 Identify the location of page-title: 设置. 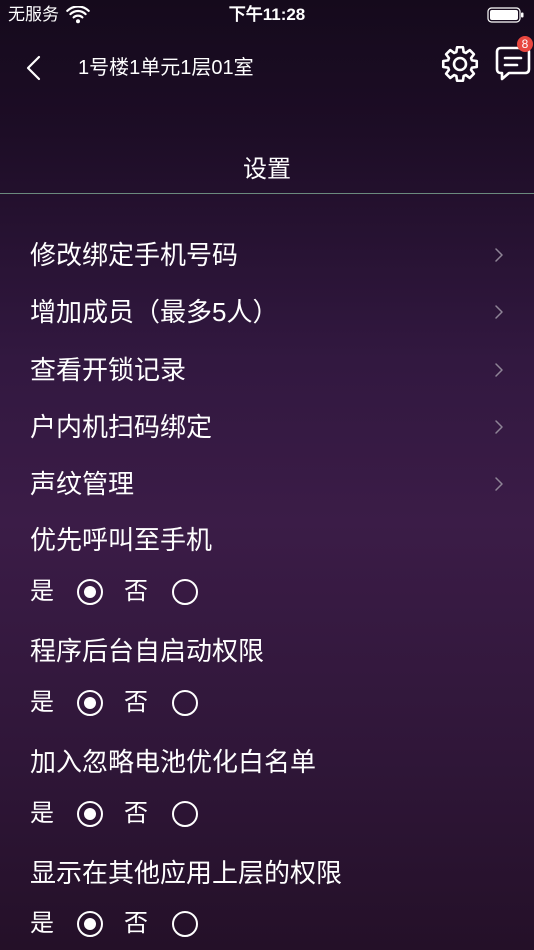
(267, 169).